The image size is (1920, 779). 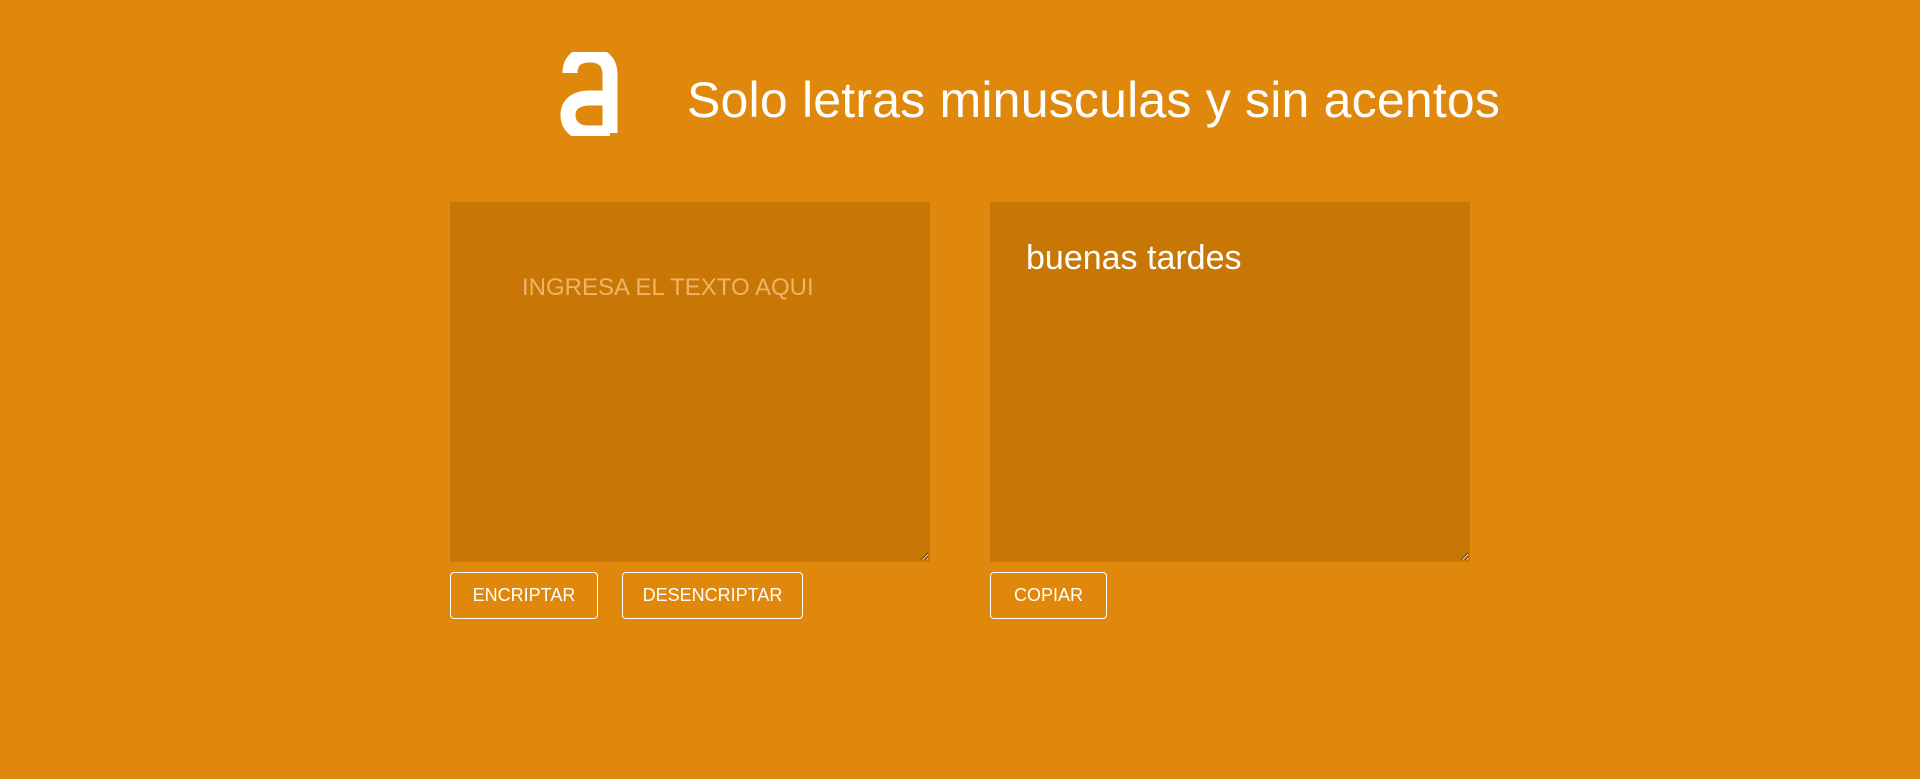 What do you see at coordinates (524, 595) in the screenshot?
I see `encrypt-button: ENCRIPTAR` at bounding box center [524, 595].